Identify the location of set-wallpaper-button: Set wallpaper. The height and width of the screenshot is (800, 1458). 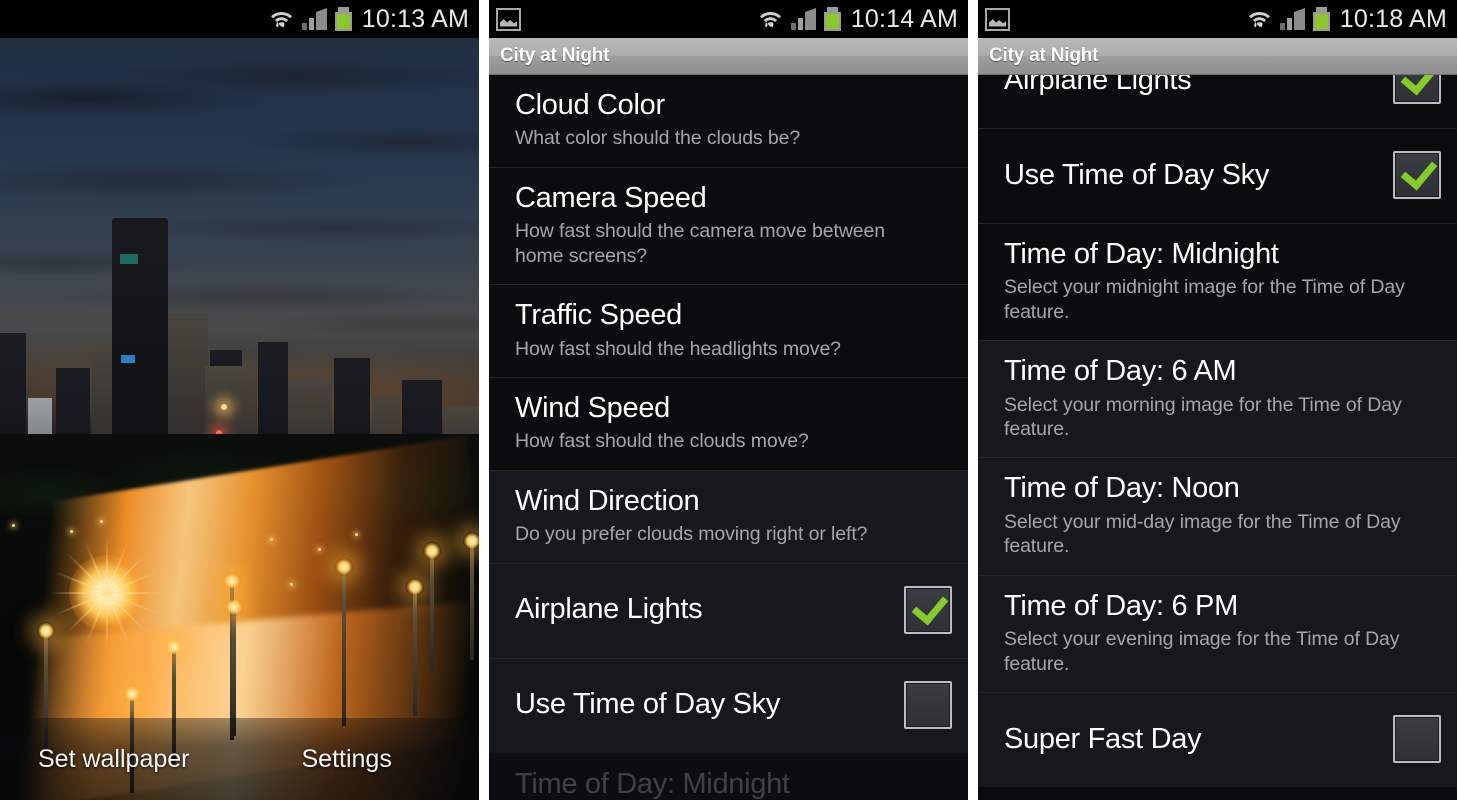
(113, 759).